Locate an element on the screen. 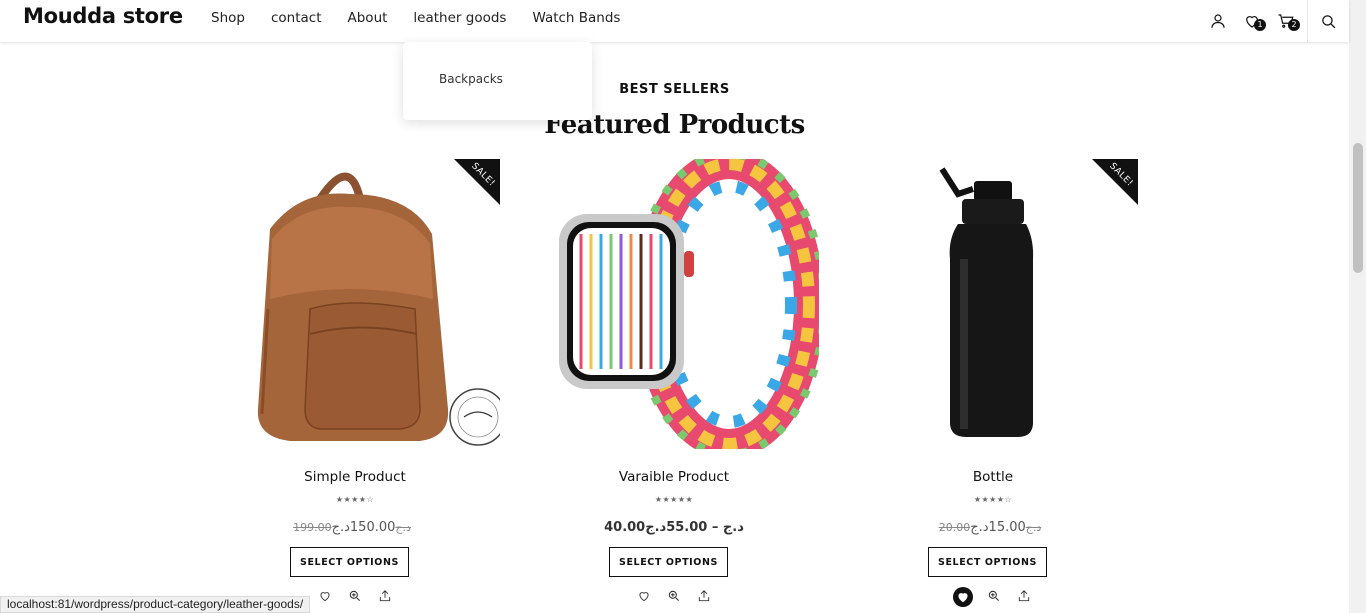 The image size is (1366, 613). wishlist-count-badge: 1 is located at coordinates (1260, 25).